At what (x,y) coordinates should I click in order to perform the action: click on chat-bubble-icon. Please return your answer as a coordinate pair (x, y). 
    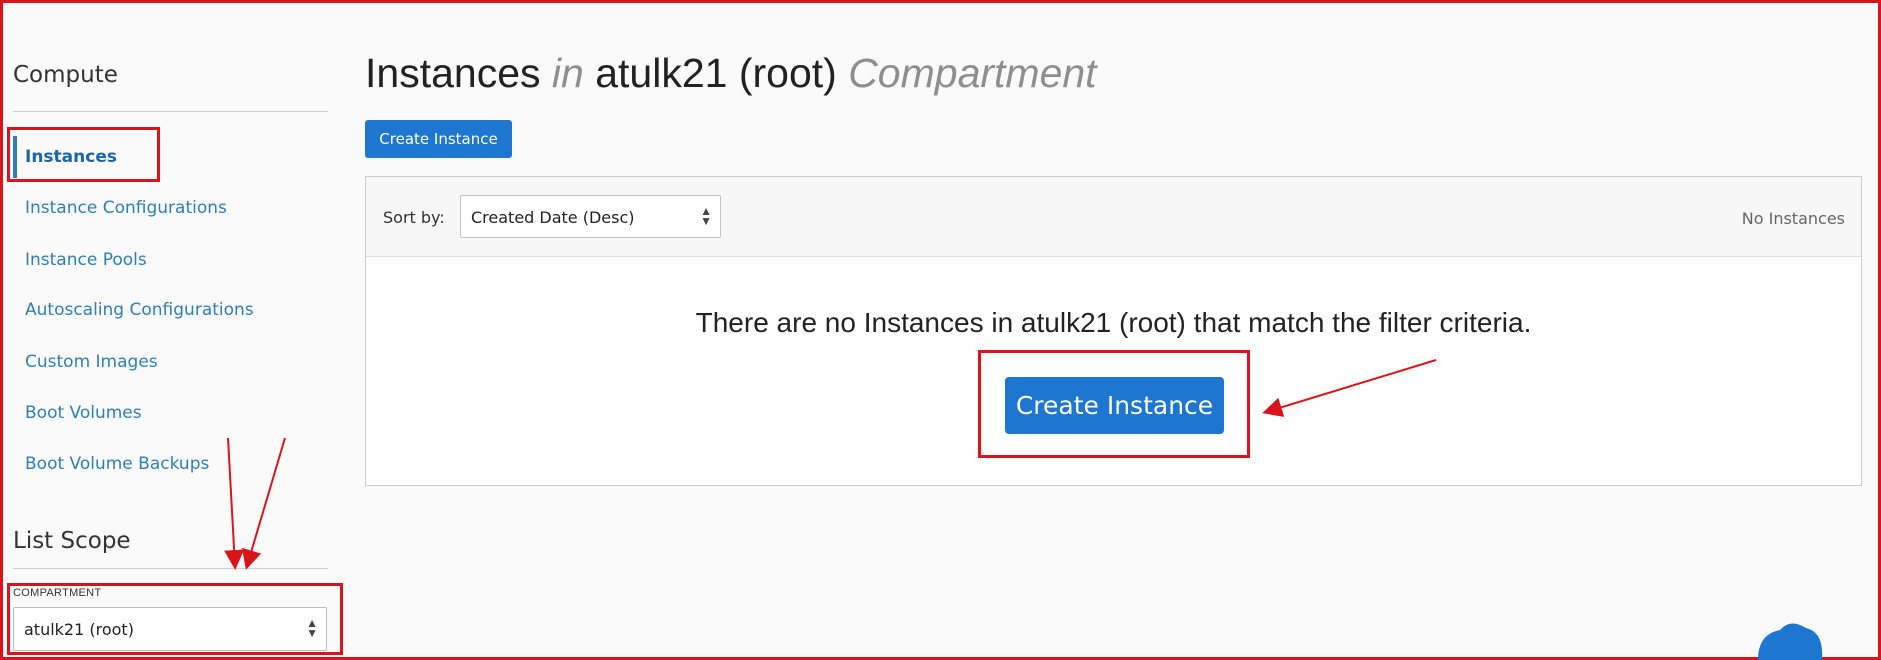
    Looking at the image, I should click on (1789, 640).